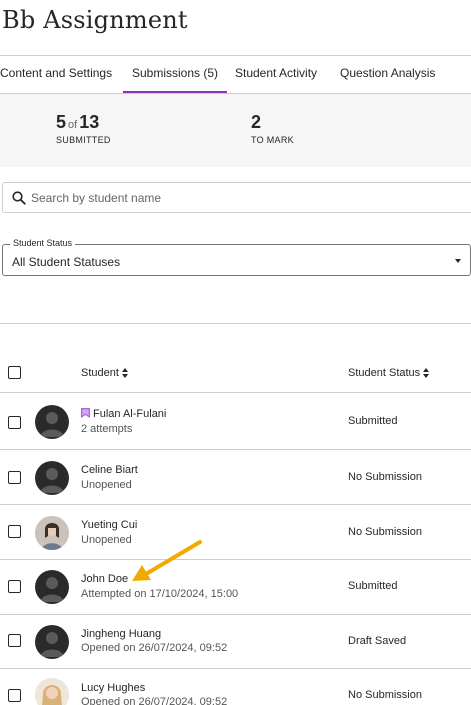 This screenshot has height=705, width=471. Describe the element at coordinates (241, 197) in the screenshot. I see `search-input` at that location.